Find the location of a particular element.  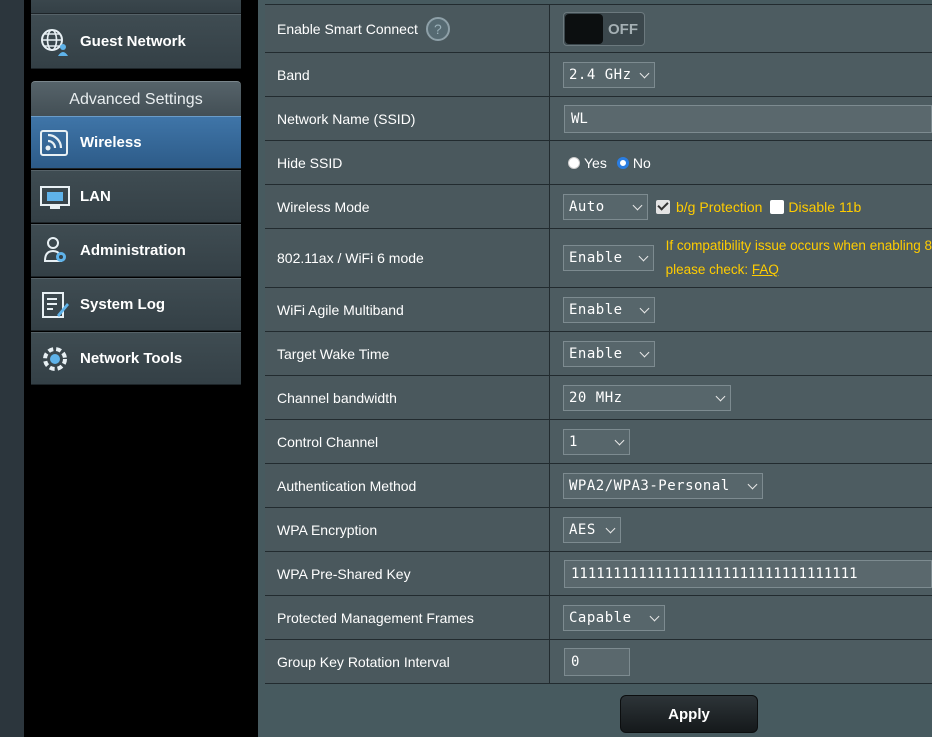

wireless-mode-select: Auto is located at coordinates (605, 206).